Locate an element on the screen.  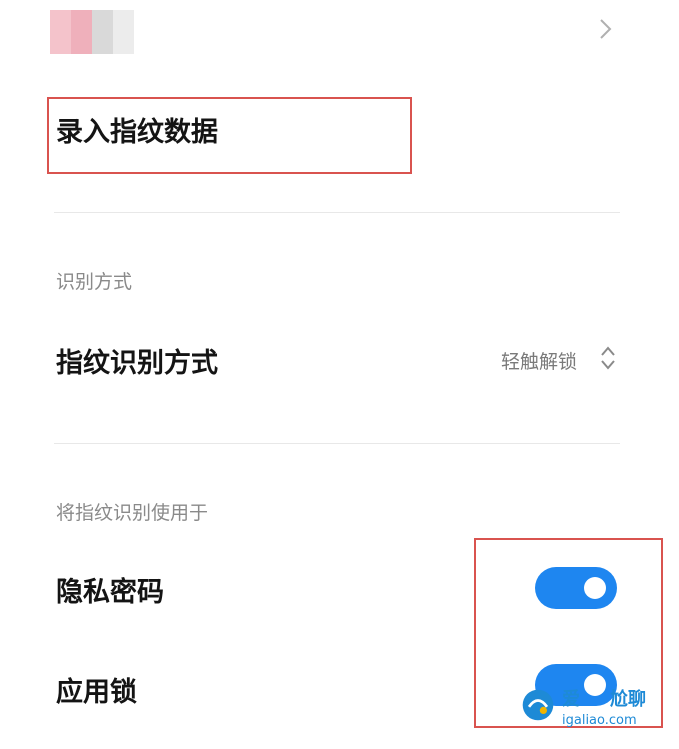
fingerprint-method-row: 指纹识别方式 轻触解锁 is located at coordinates (339, 360).